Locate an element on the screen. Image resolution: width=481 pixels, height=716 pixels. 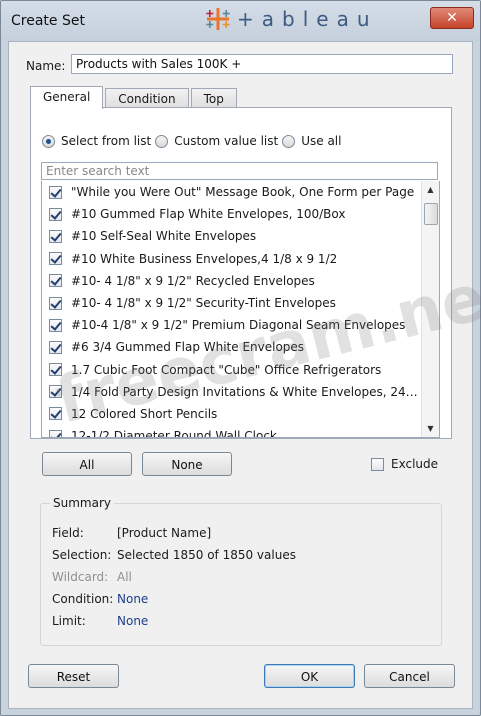
list-item: #6 3/4 Gummed Flap White Envelopes is located at coordinates (231, 347).